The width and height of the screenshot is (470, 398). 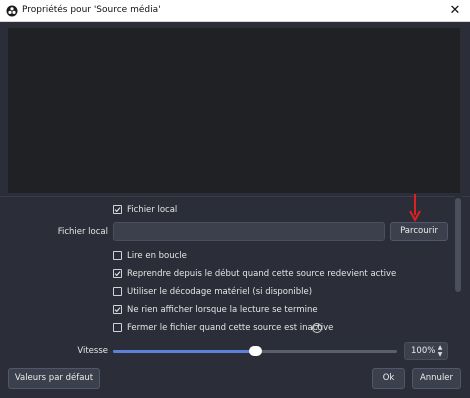 What do you see at coordinates (388, 378) in the screenshot?
I see `ok-button: Ok` at bounding box center [388, 378].